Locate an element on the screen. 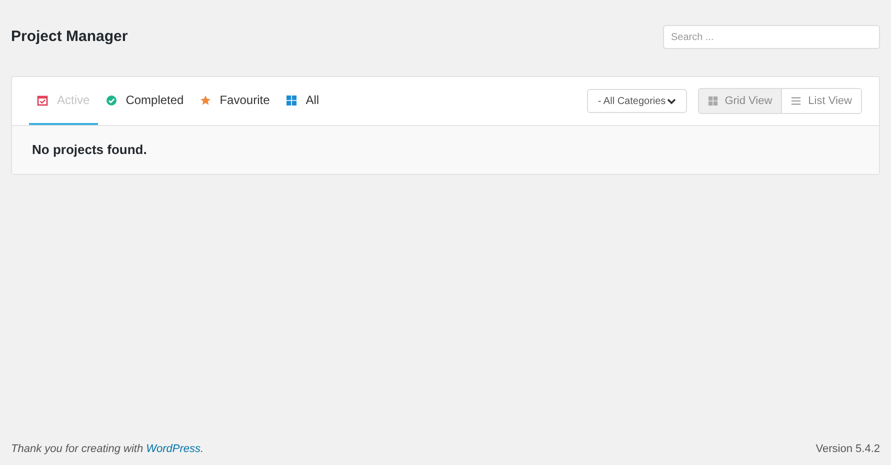 Image resolution: width=891 pixels, height=465 pixels. wordpress-link: WordPress is located at coordinates (173, 448).